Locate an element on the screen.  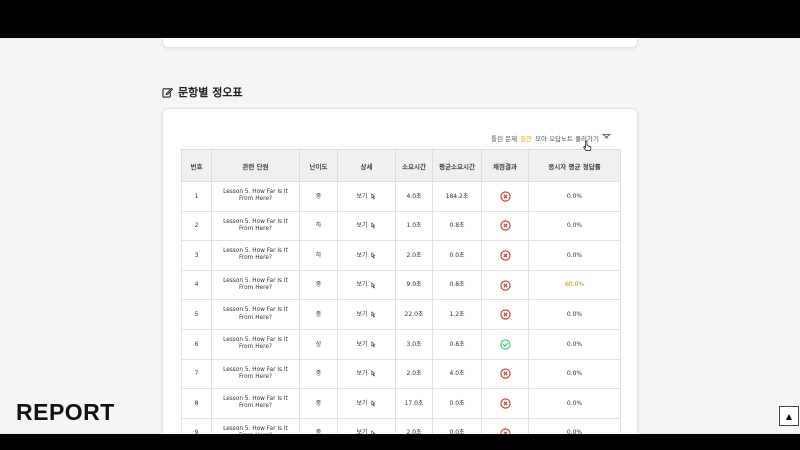
row-number: 6 is located at coordinates (196, 344).